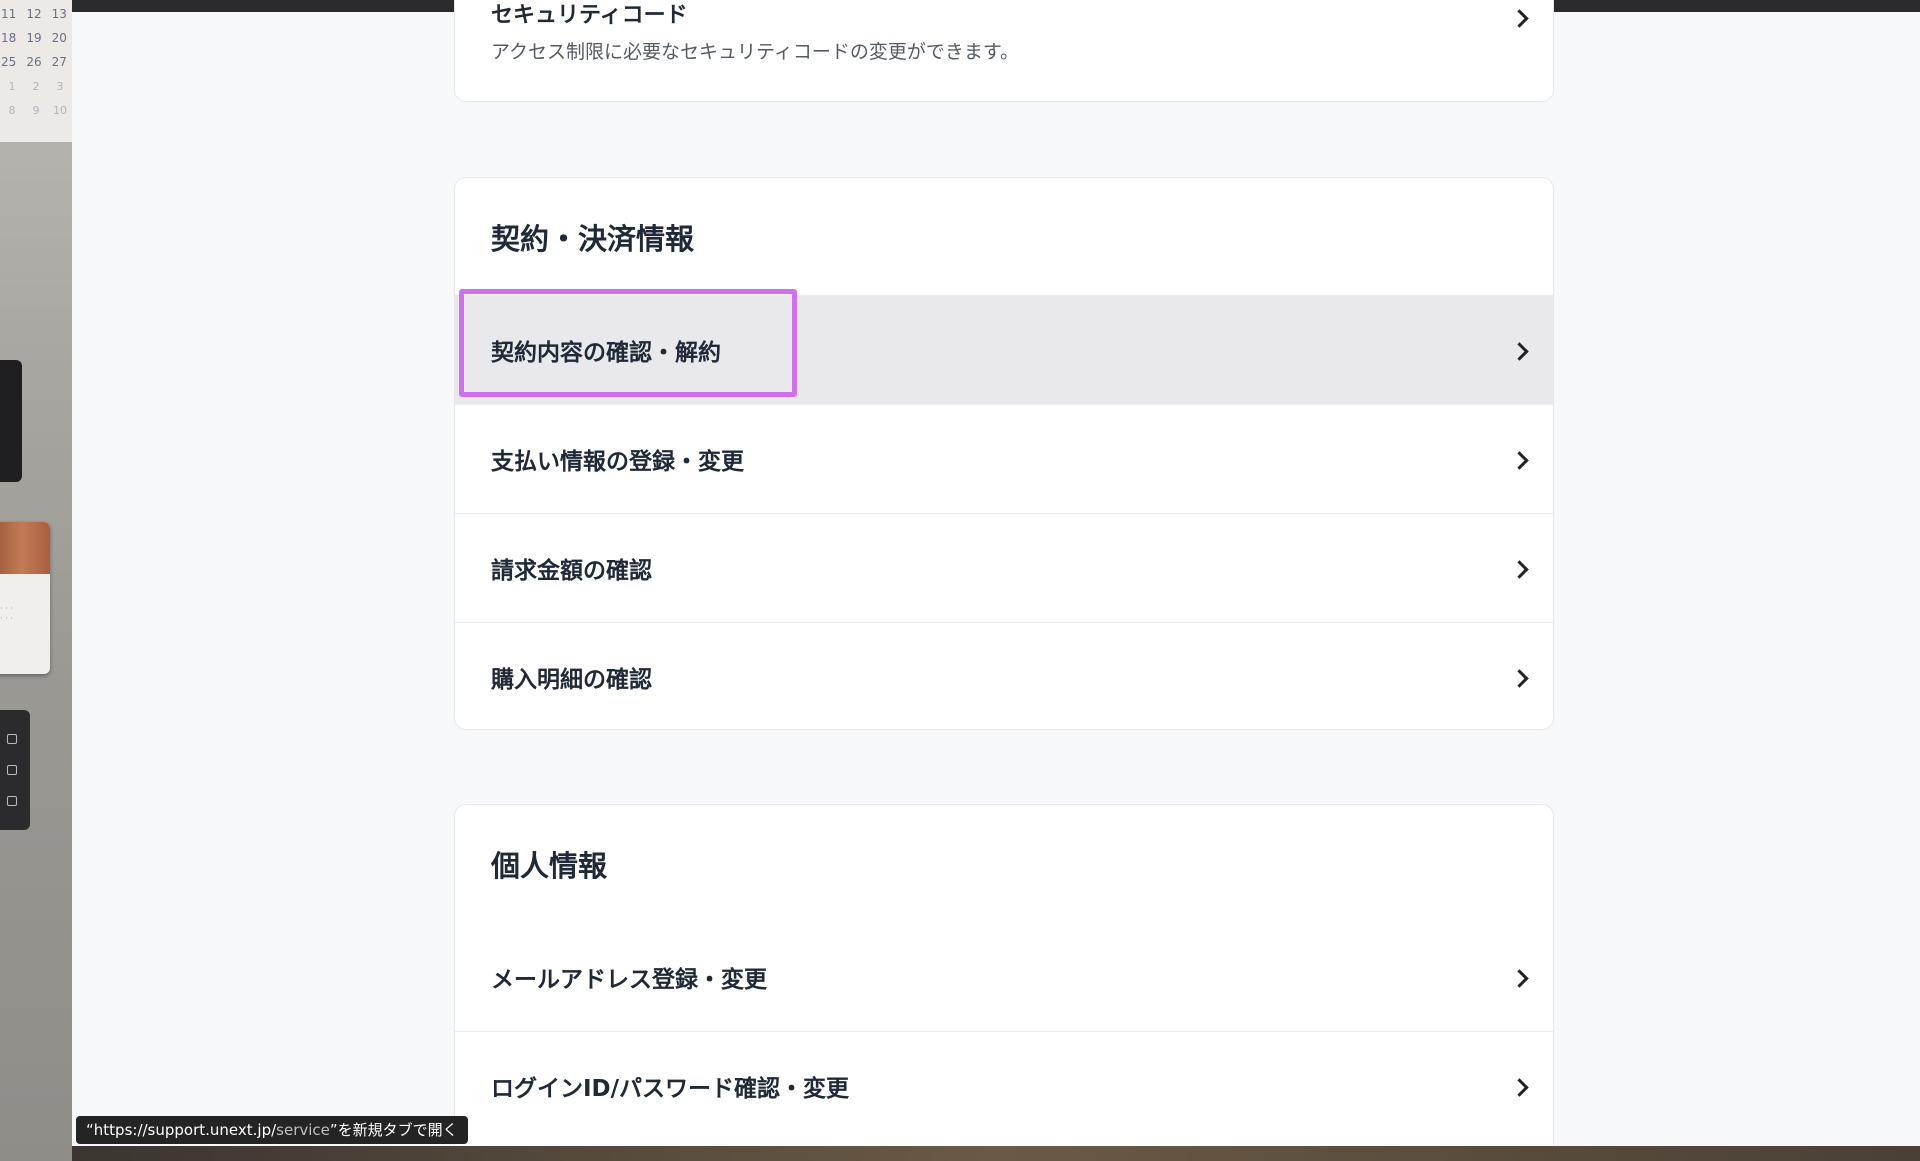 The image size is (1920, 1161). I want to click on calendar-day: 1, so click(12, 86).